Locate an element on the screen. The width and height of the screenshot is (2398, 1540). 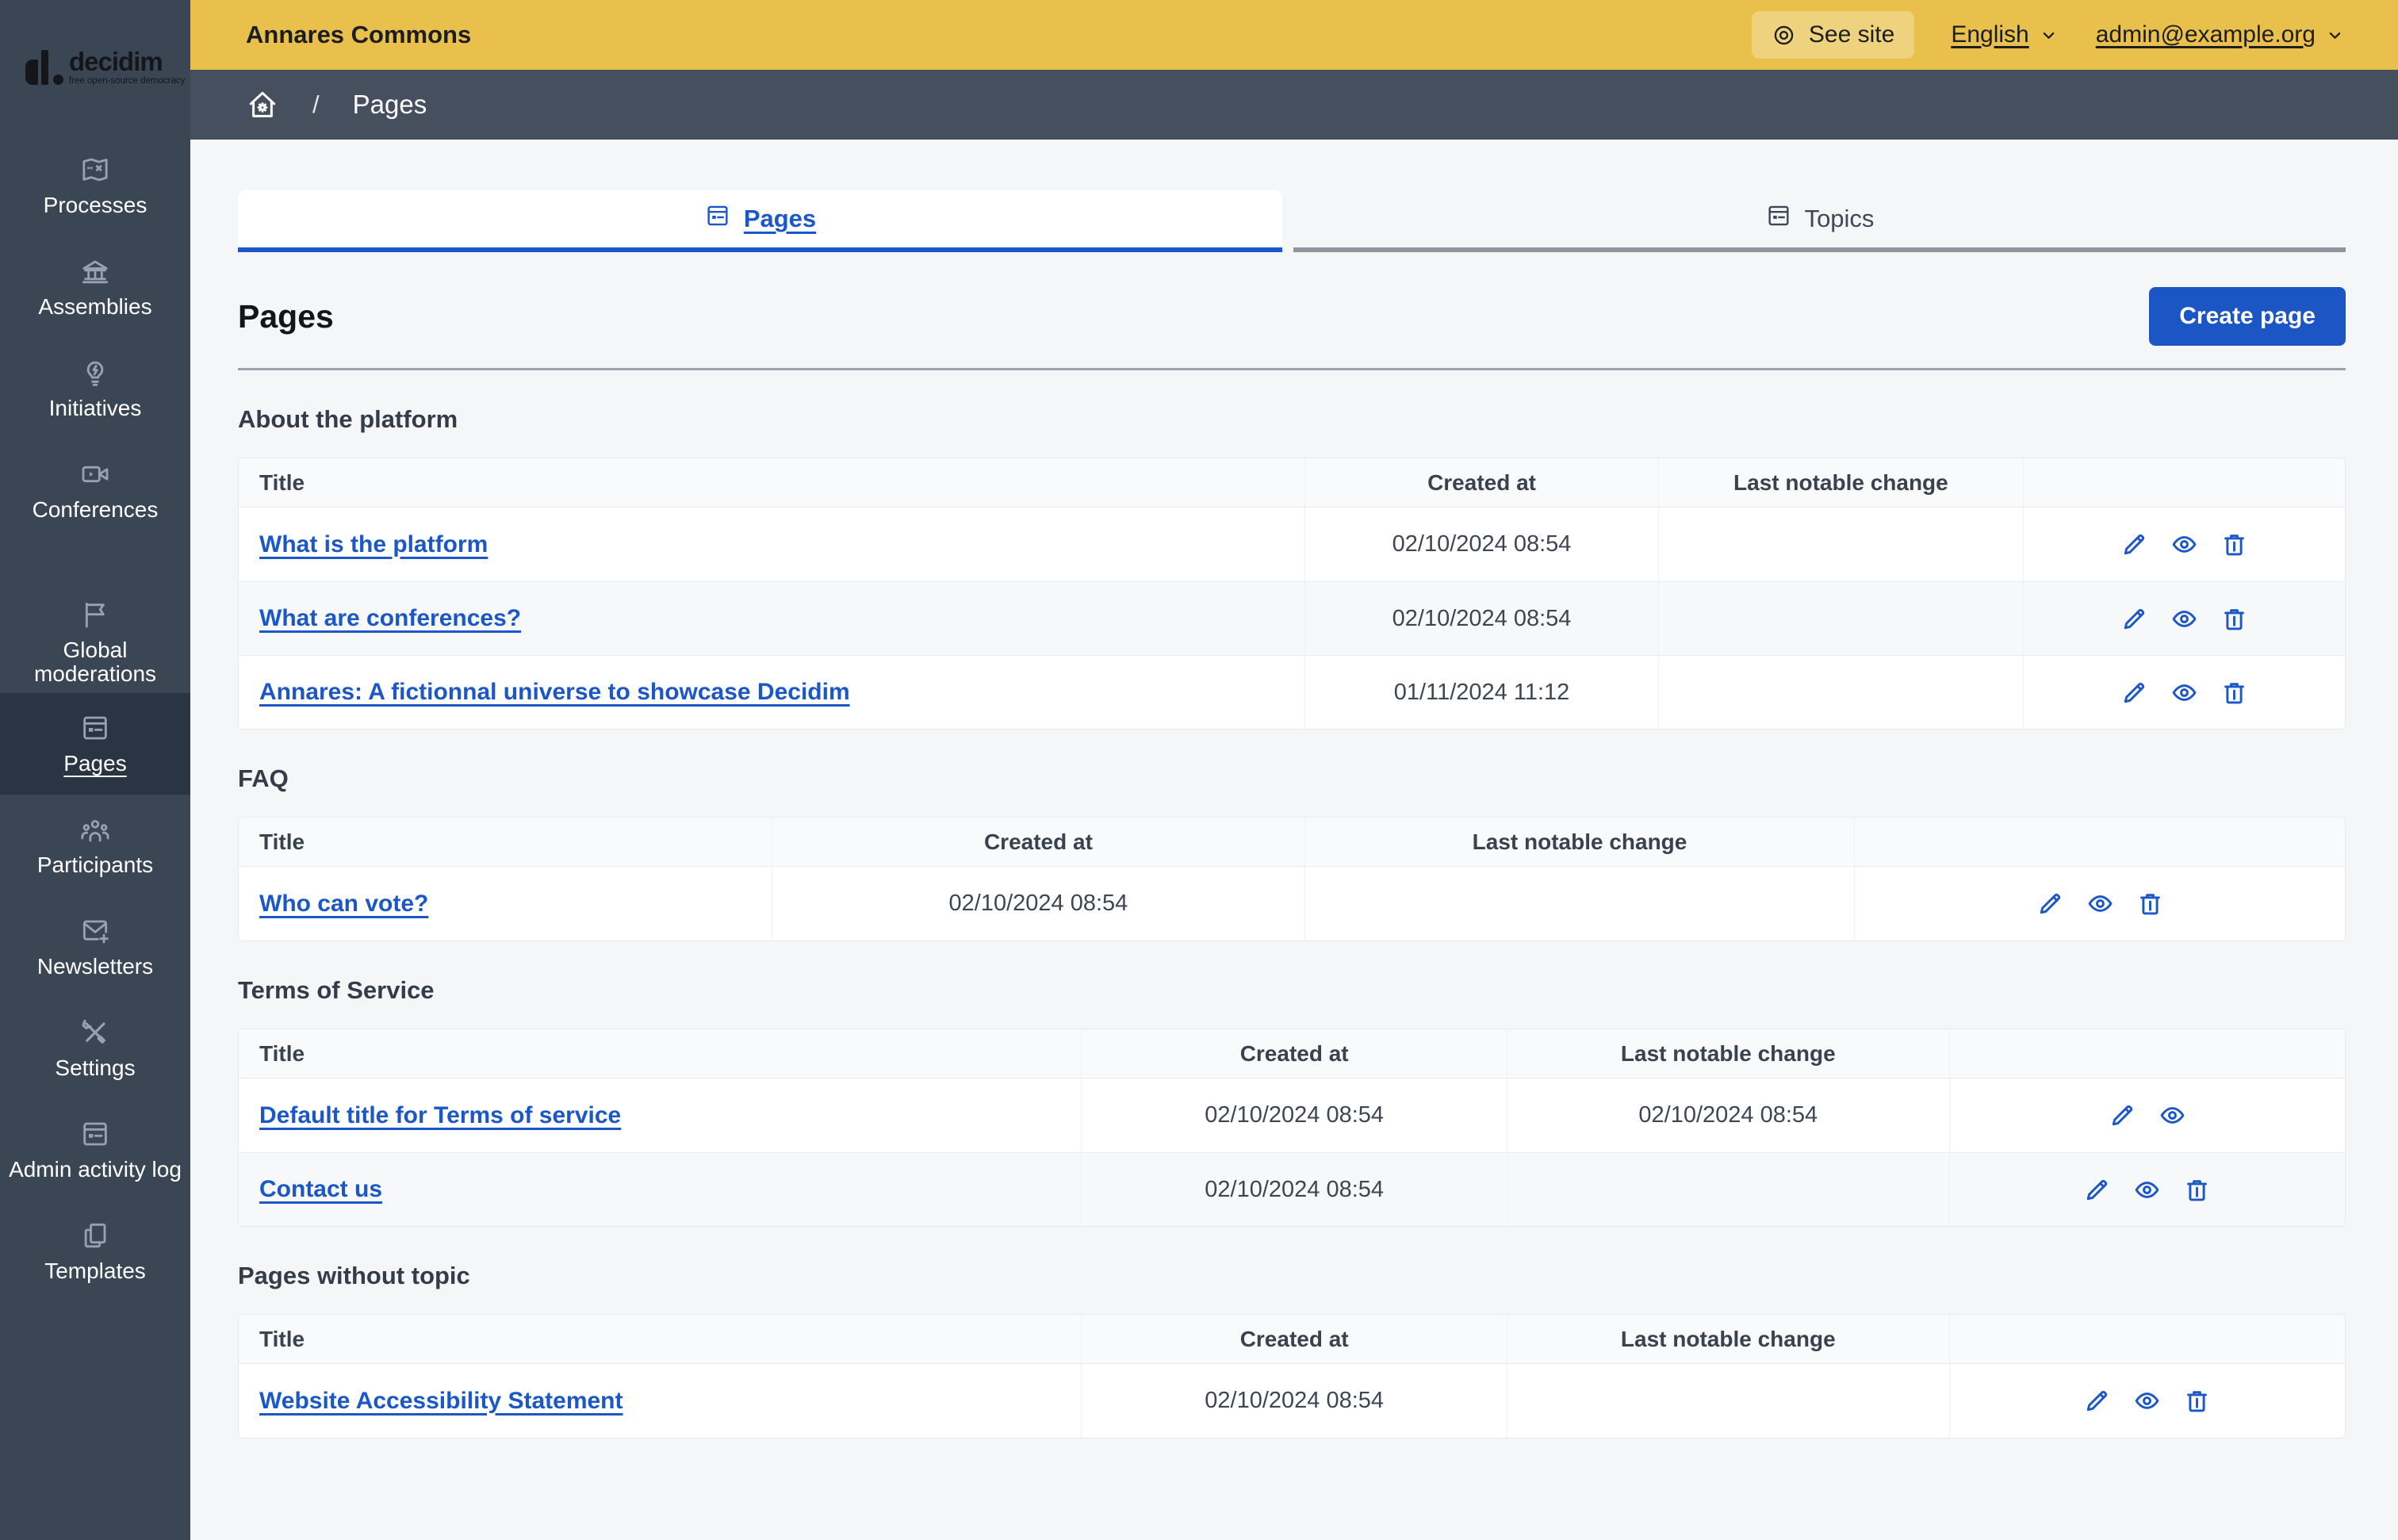
see-site-button: See site is located at coordinates (1833, 35).